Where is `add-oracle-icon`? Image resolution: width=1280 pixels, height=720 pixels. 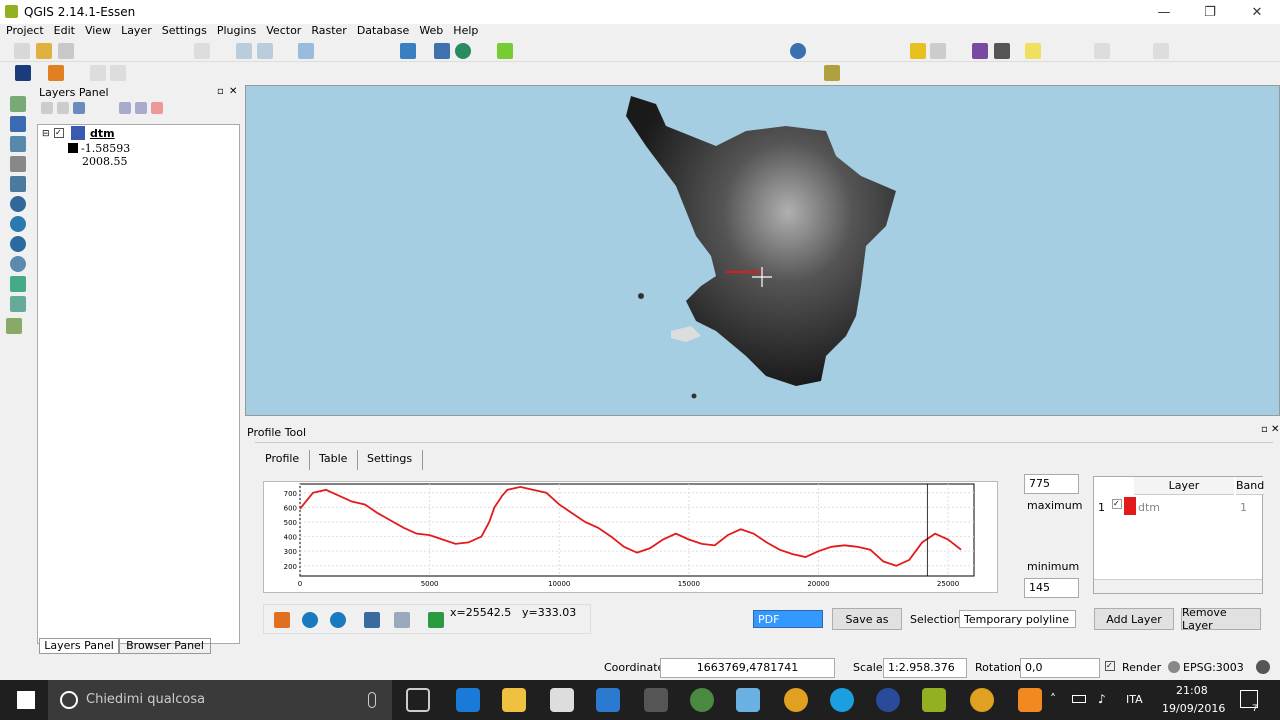
add-oracle-icon is located at coordinates (18, 204).